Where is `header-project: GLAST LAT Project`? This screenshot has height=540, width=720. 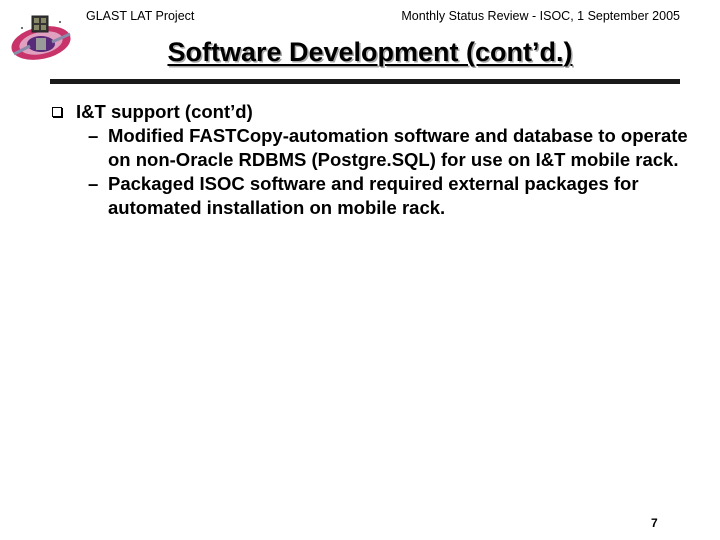
header-project: GLAST LAT Project is located at coordinates (140, 16).